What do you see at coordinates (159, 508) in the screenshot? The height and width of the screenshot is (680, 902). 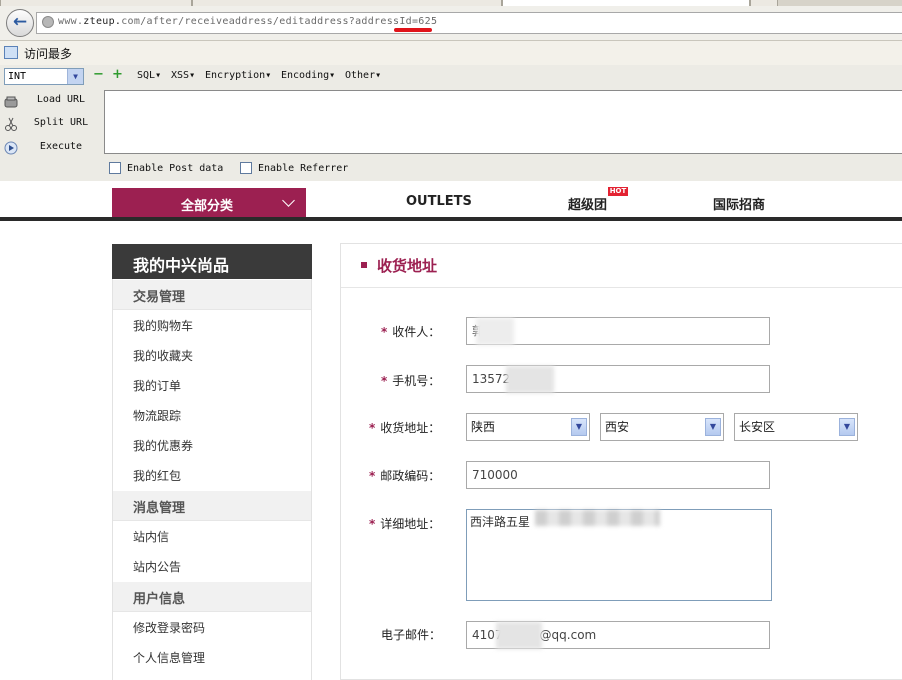 I see `sidebar-section-title: 消息管理` at bounding box center [159, 508].